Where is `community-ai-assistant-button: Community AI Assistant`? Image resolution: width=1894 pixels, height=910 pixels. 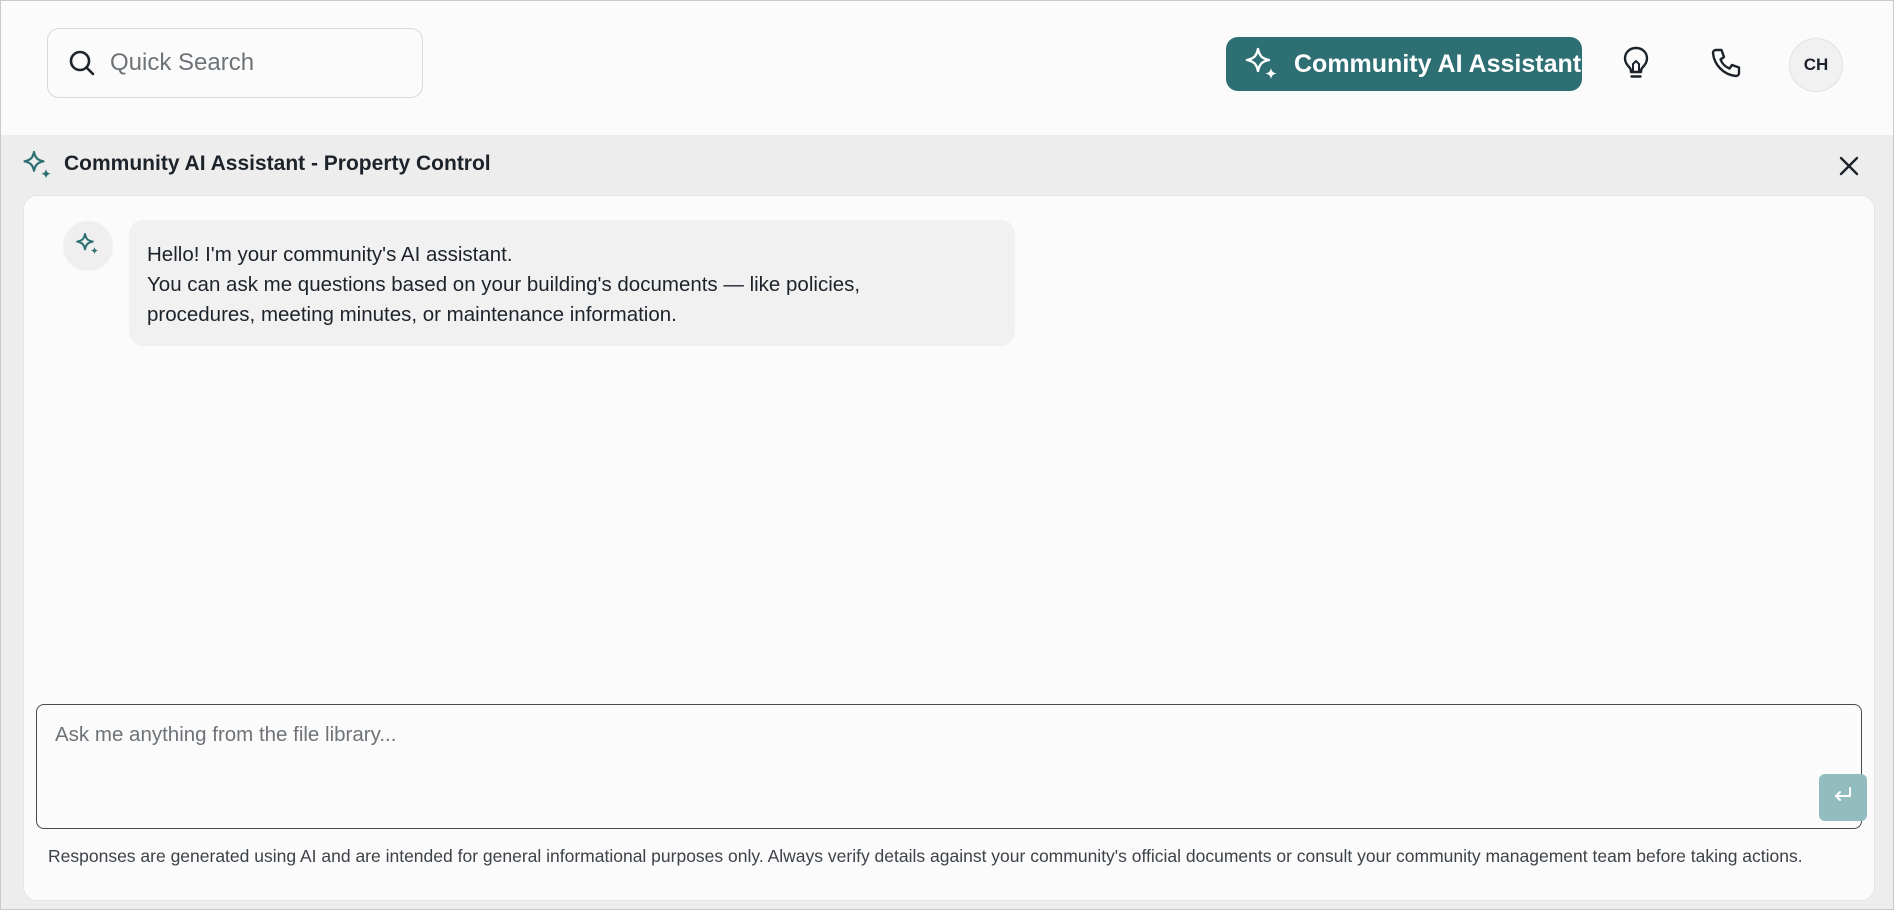
community-ai-assistant-button: Community AI Assistant is located at coordinates (1404, 64).